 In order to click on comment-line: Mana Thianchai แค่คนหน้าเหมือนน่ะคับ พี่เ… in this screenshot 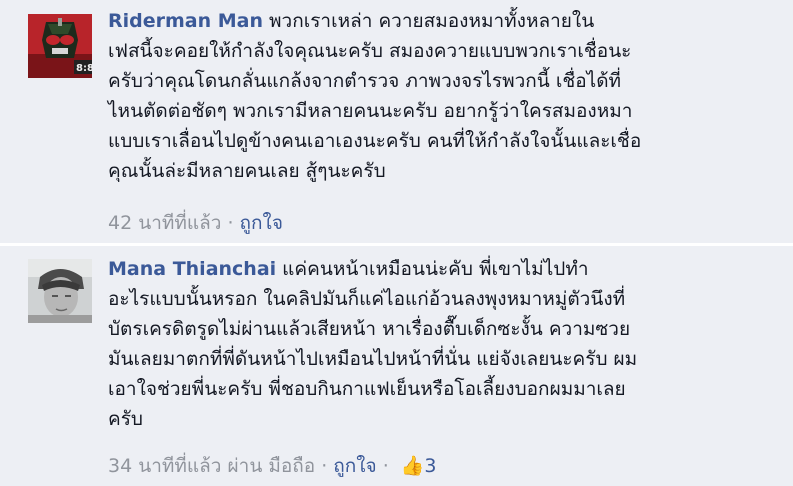, I will do `click(444, 269)`.